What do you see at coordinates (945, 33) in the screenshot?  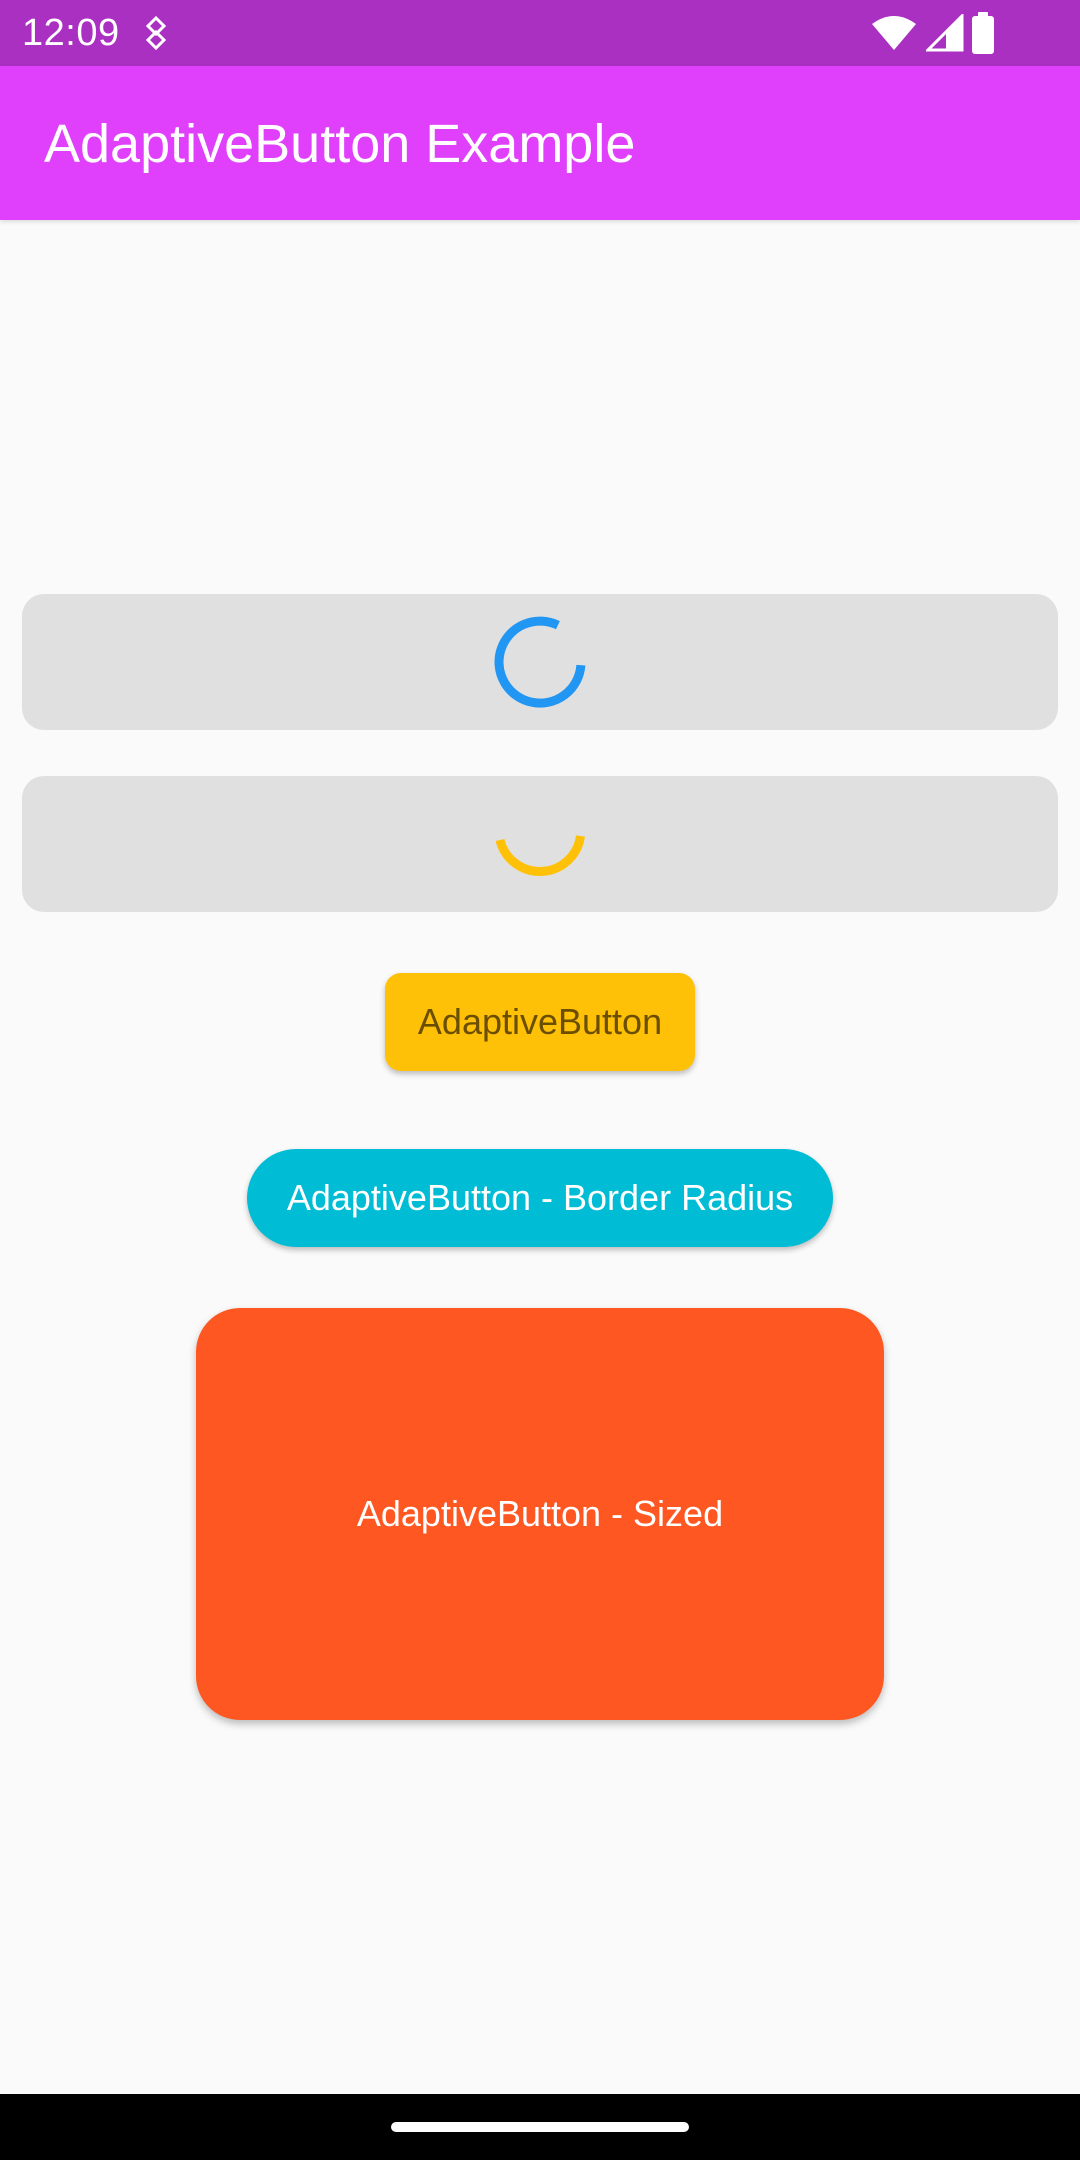 I see `cell-signal-icon` at bounding box center [945, 33].